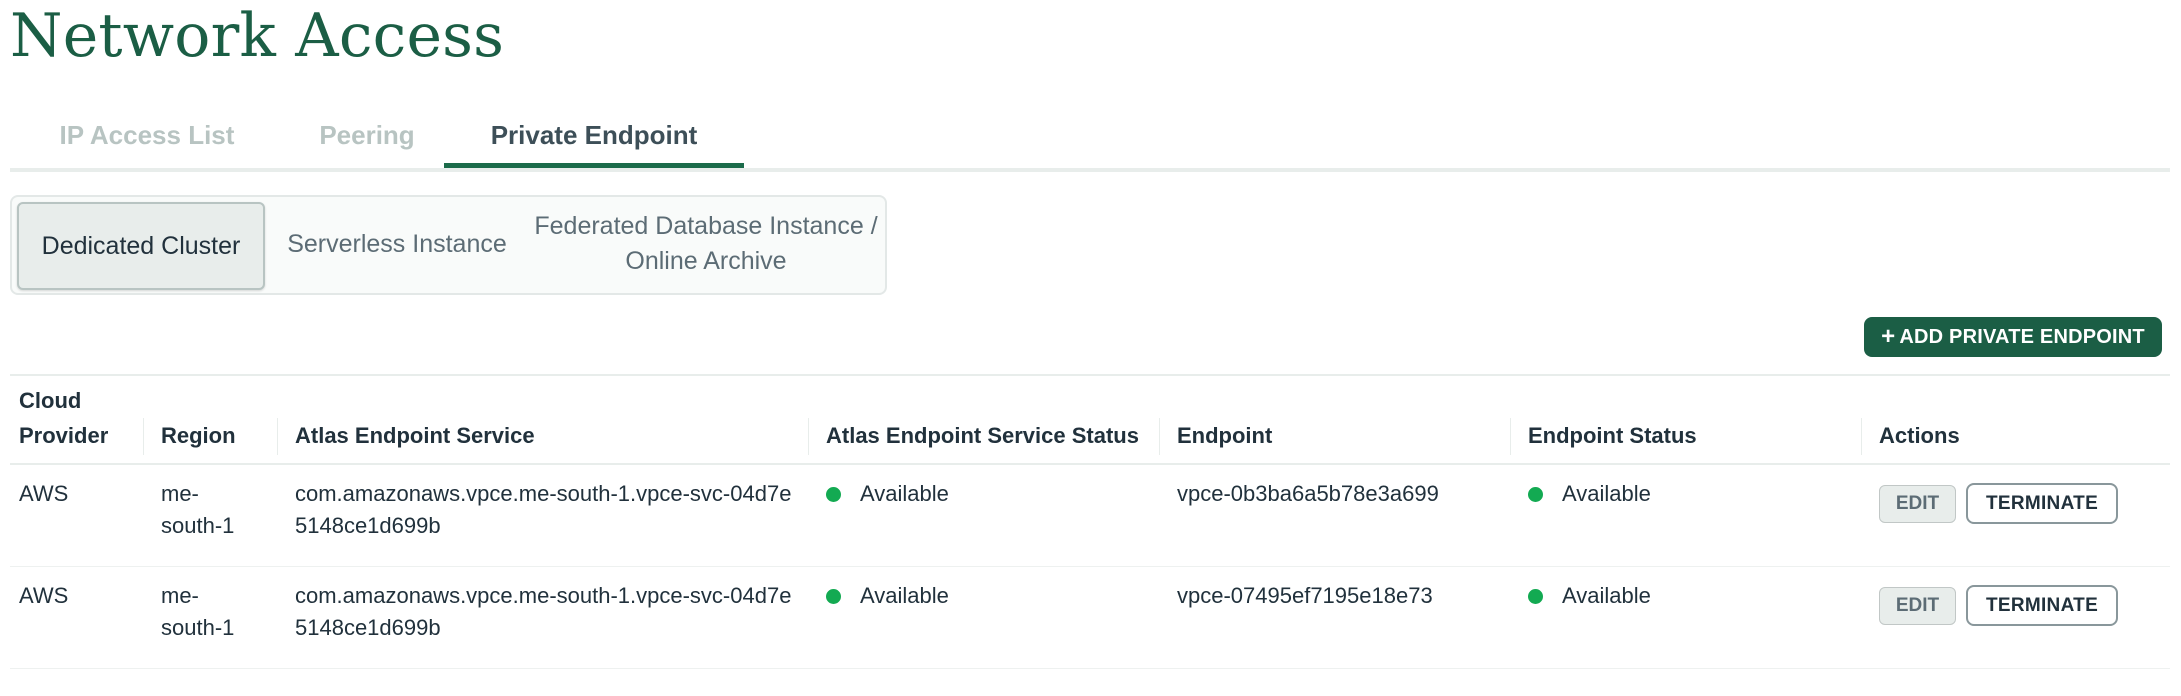  What do you see at coordinates (594, 139) in the screenshot?
I see `tab-private-endpoint: Private Endpoint` at bounding box center [594, 139].